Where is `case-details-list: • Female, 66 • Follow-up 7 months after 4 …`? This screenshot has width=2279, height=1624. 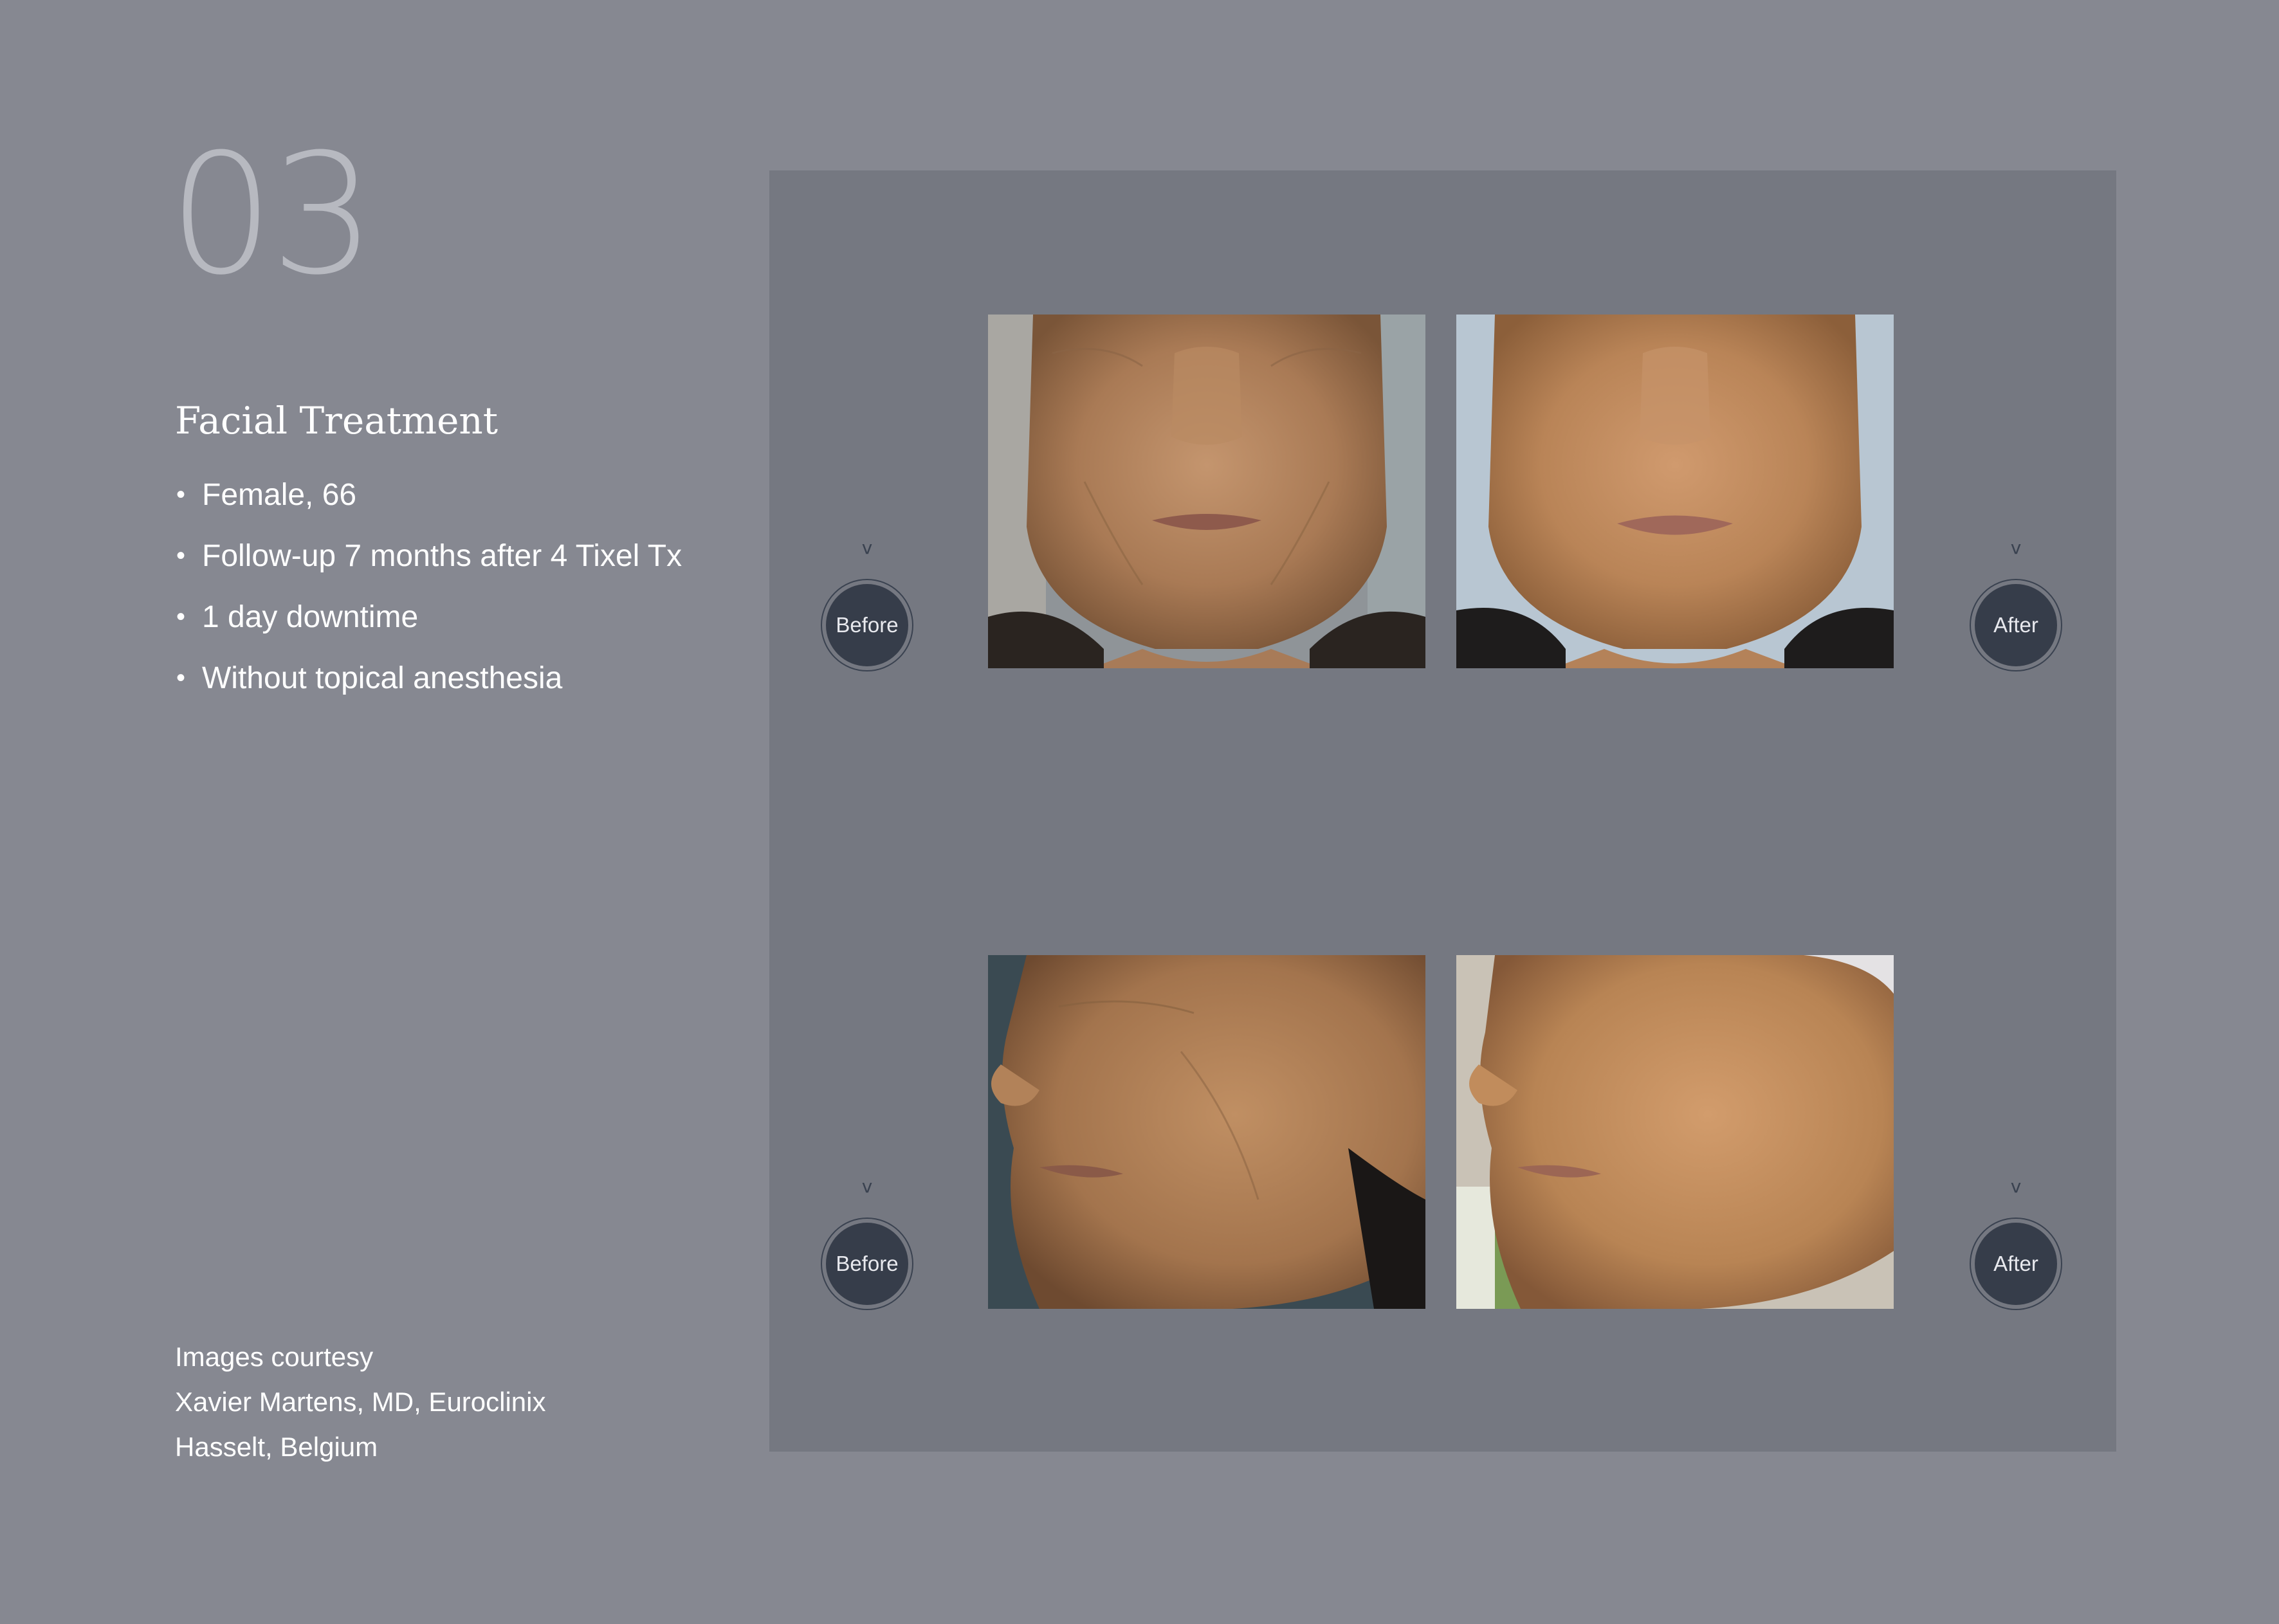
case-details-list: • Female, 66 • Follow-up 7 months after 4 … is located at coordinates (428, 587).